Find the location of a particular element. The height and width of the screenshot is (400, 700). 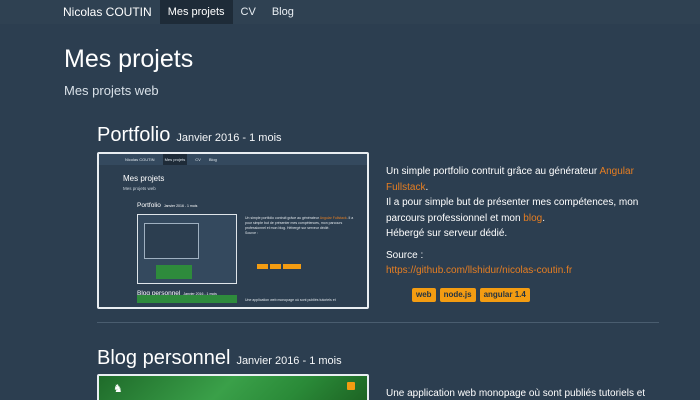

thumbnail-subtitle: Mes projets web is located at coordinates (139, 188).